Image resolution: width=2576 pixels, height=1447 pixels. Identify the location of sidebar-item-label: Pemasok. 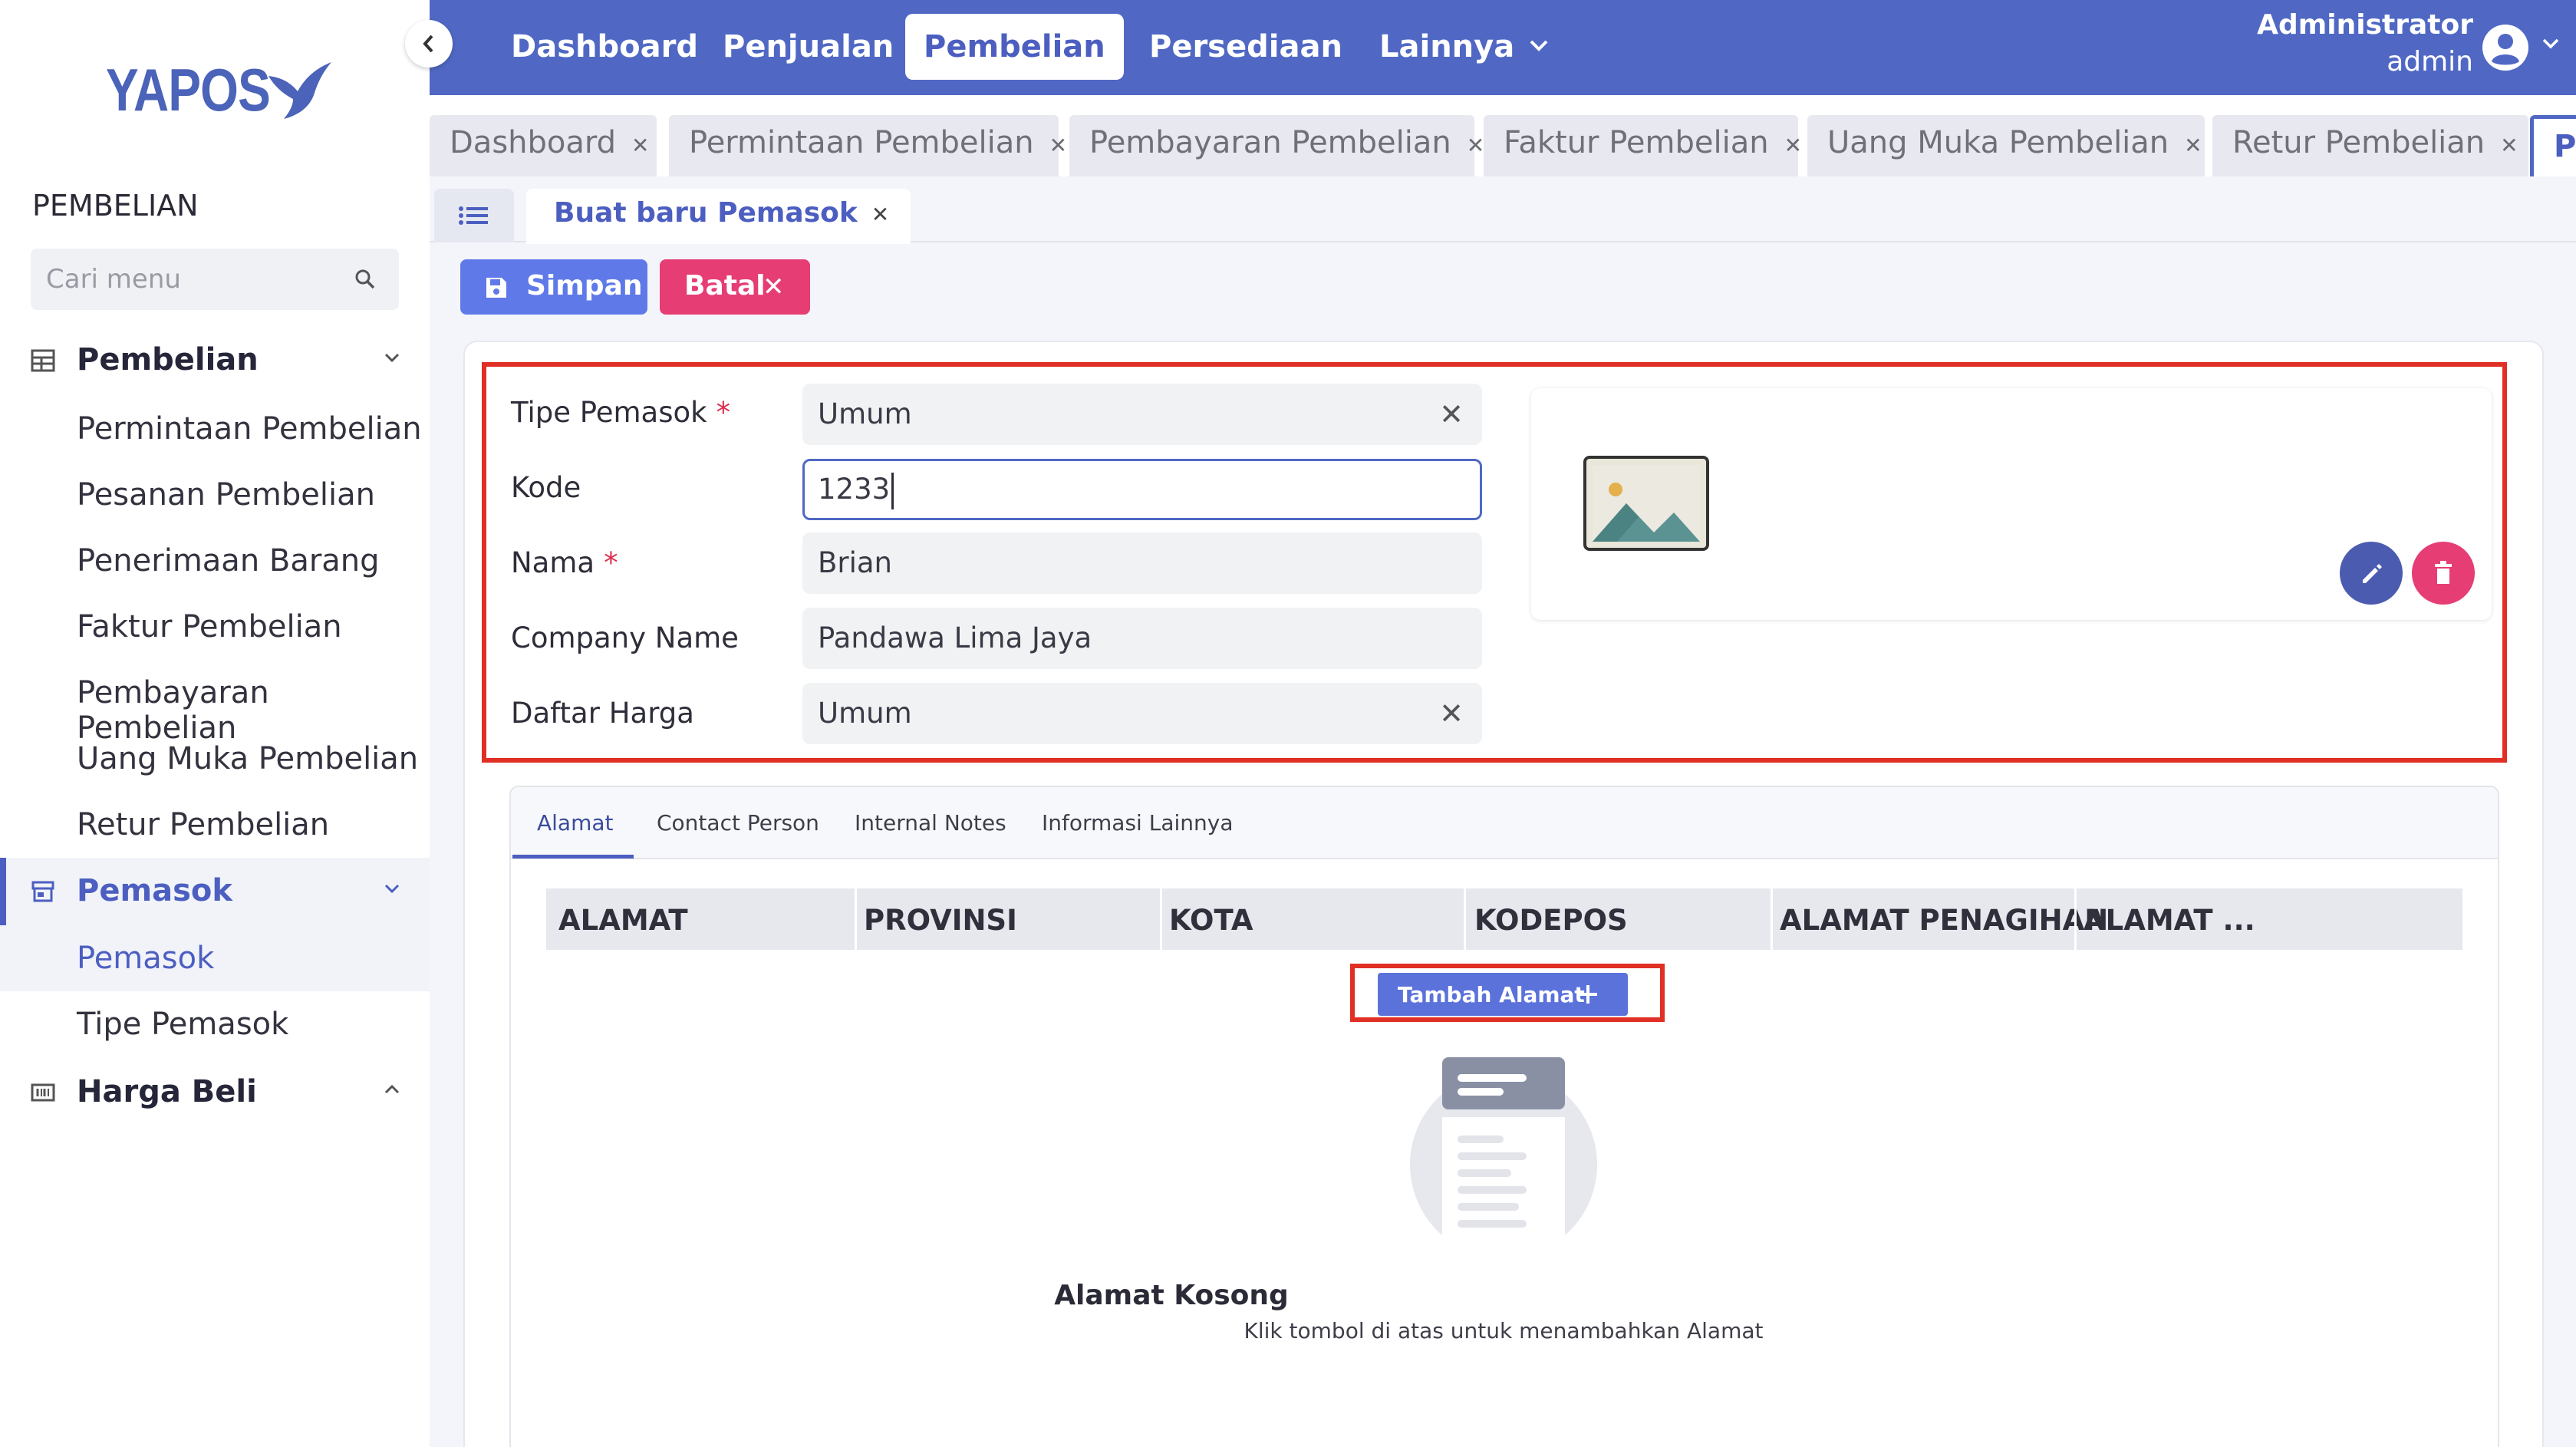
(146, 958).